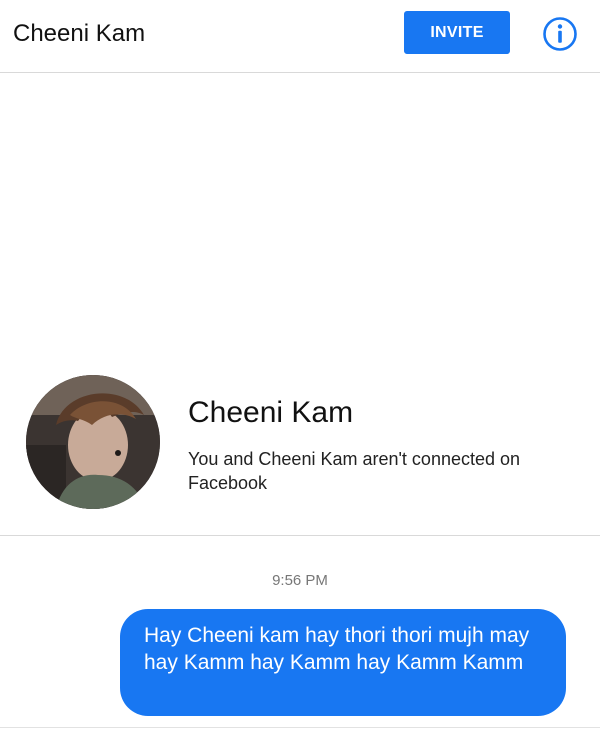 The image size is (600, 729). I want to click on divider, so click(300, 727).